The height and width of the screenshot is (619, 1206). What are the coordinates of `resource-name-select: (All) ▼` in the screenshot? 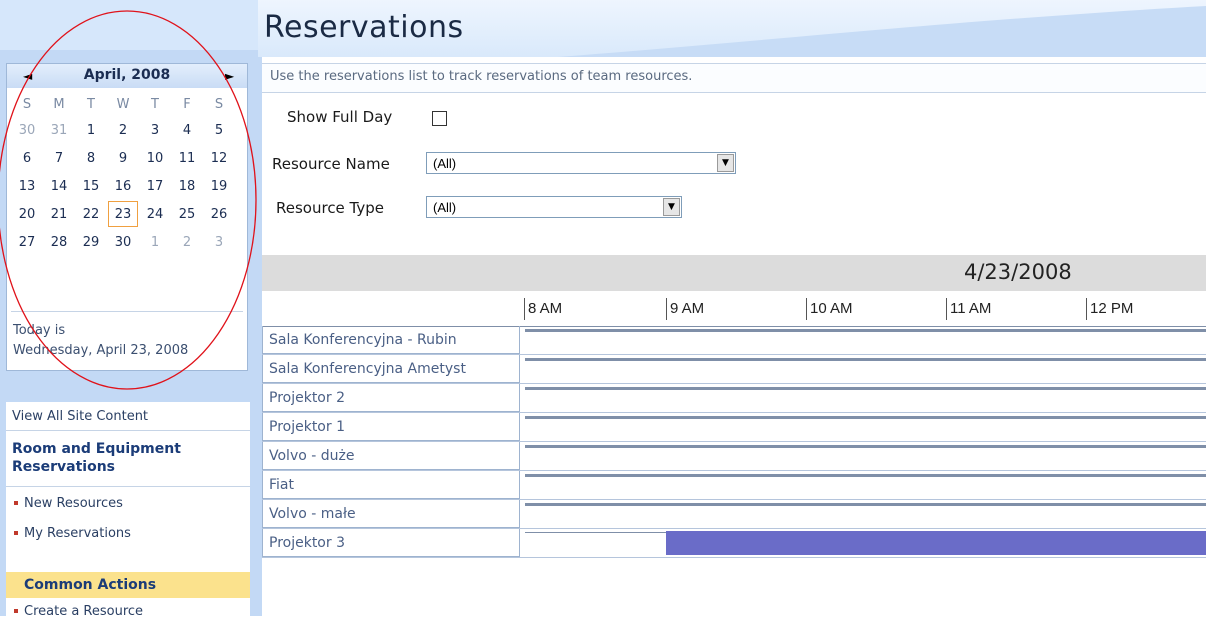 It's located at (581, 163).